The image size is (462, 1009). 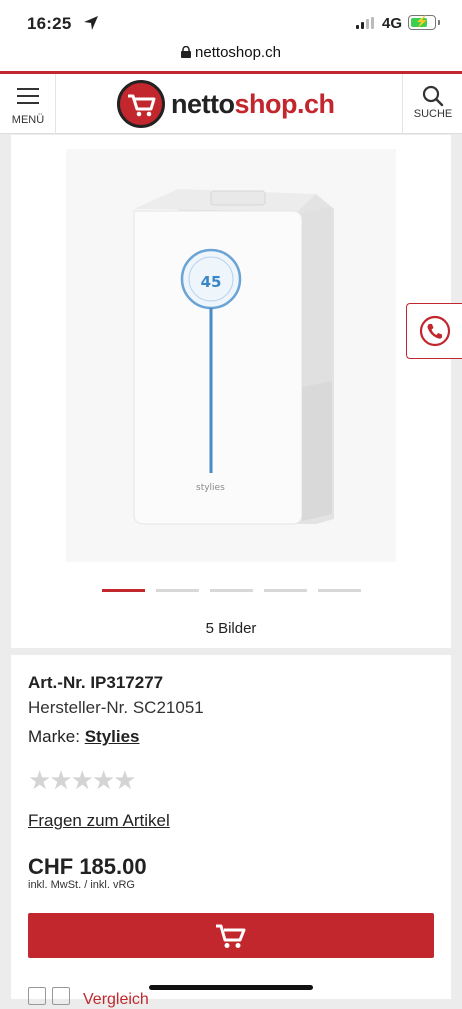 I want to click on compare-checkbox, so click(x=37, y=996).